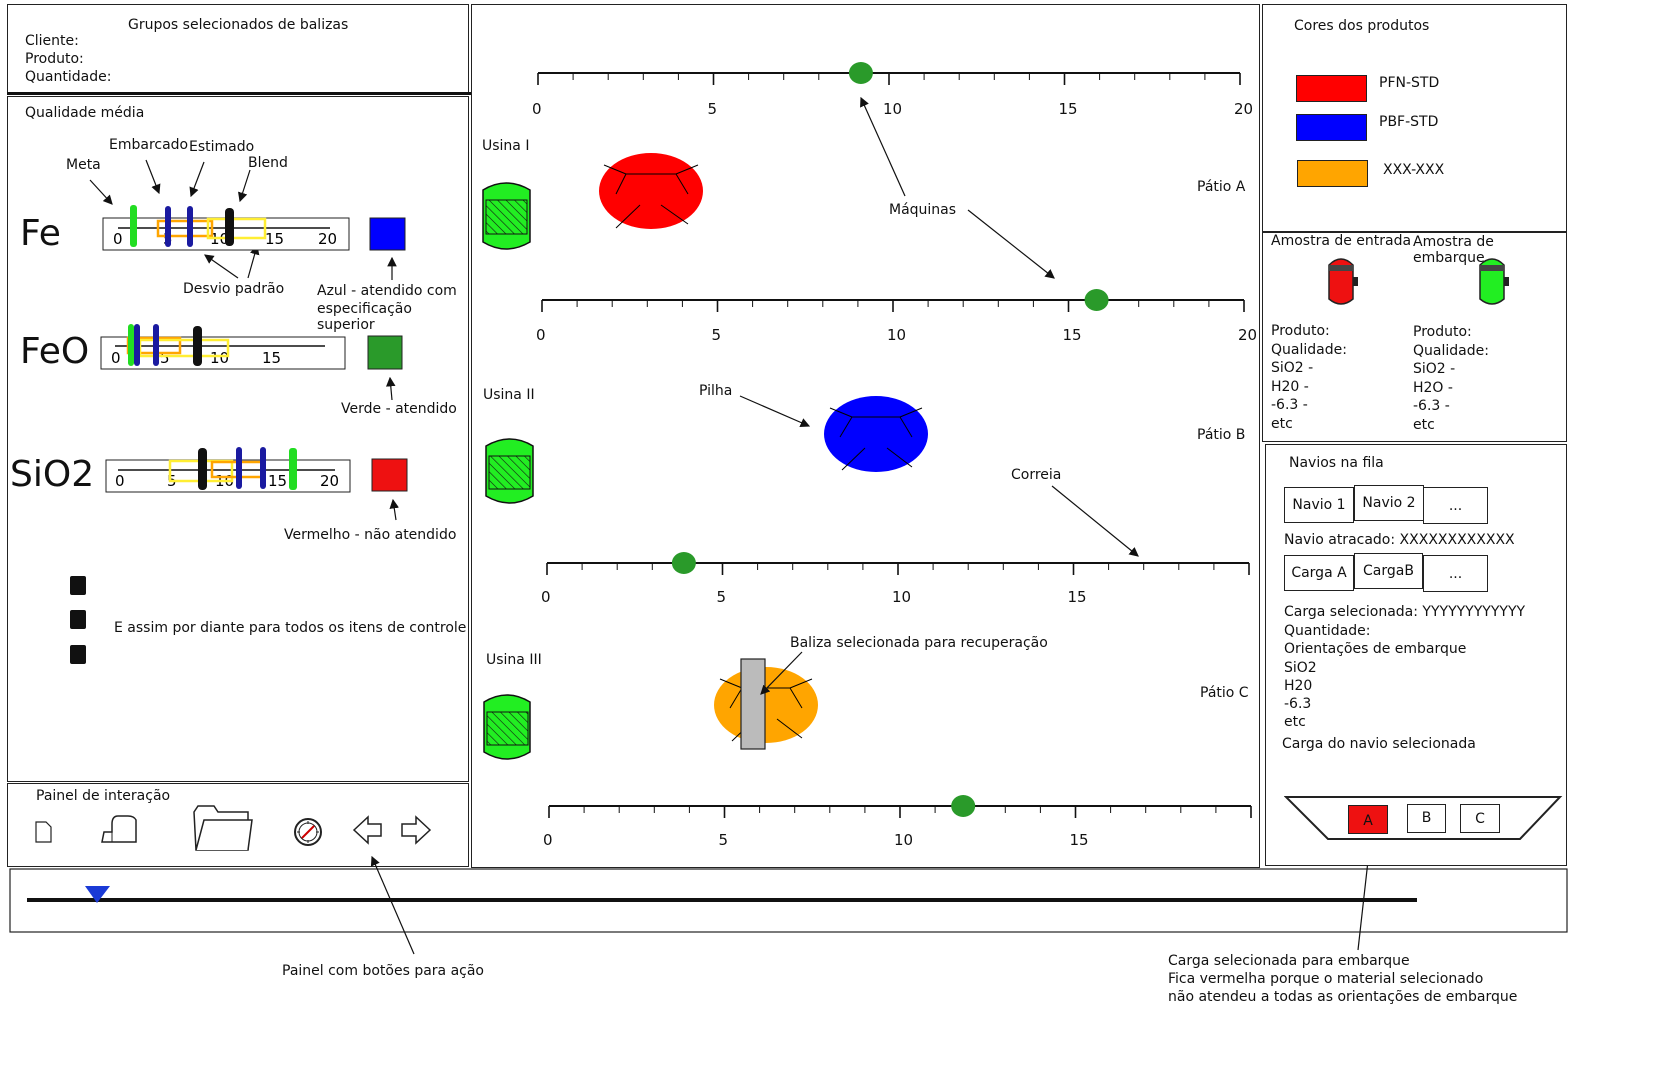 The image size is (1669, 1075). What do you see at coordinates (1389, 503) in the screenshot?
I see `tab-navio-2: Navio 2` at bounding box center [1389, 503].